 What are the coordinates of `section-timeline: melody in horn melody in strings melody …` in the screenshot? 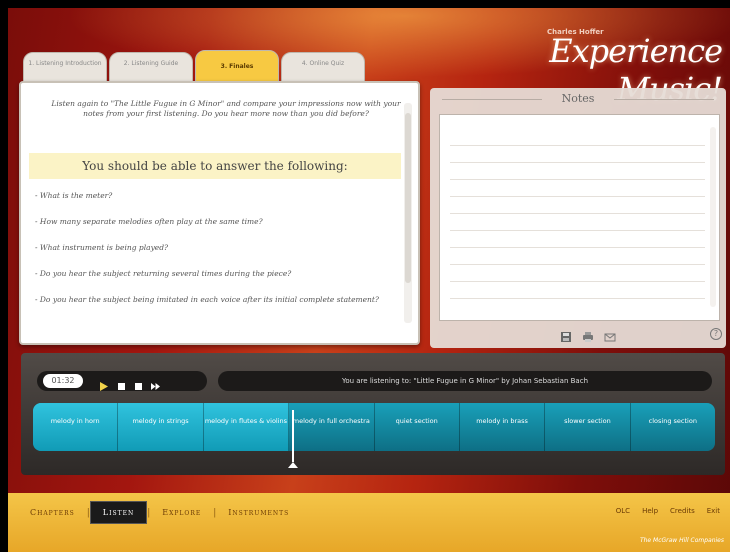 It's located at (374, 427).